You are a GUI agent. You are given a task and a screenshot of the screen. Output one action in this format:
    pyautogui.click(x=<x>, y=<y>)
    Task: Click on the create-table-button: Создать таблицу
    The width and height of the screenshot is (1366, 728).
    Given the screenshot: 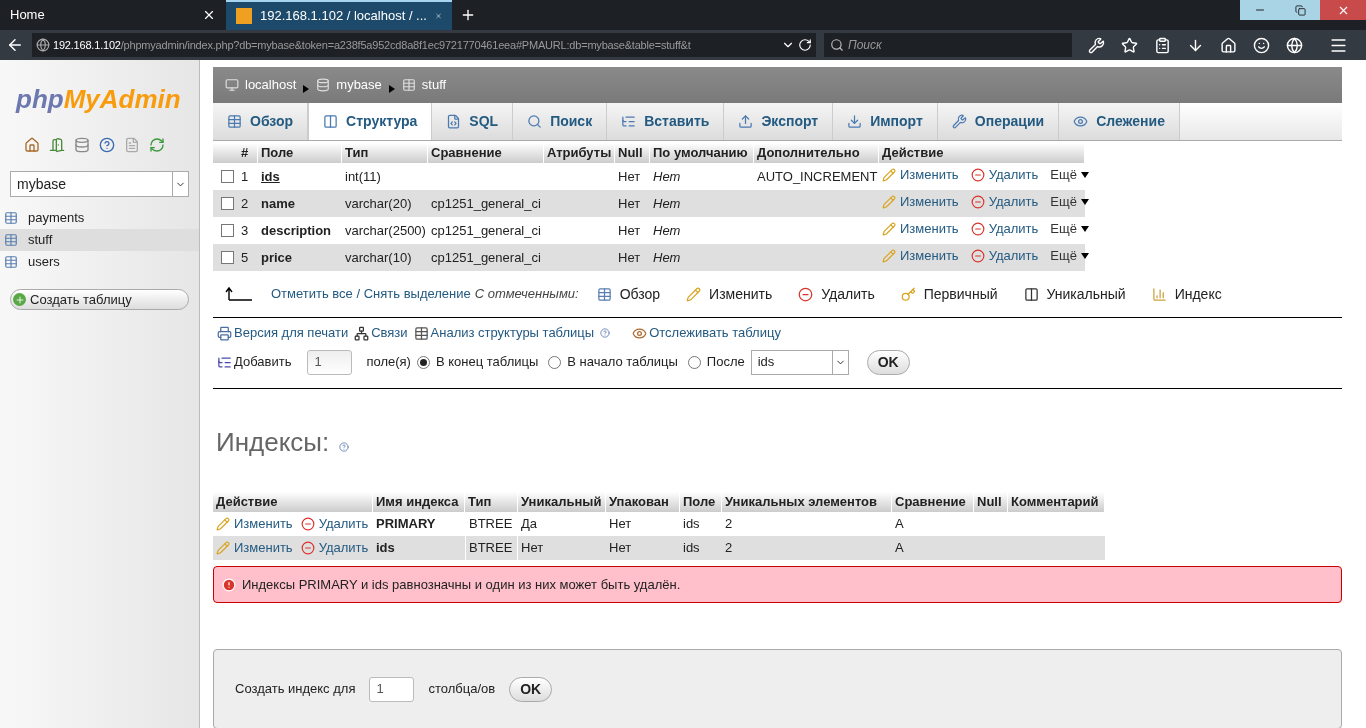 What is the action you would take?
    pyautogui.click(x=99, y=299)
    